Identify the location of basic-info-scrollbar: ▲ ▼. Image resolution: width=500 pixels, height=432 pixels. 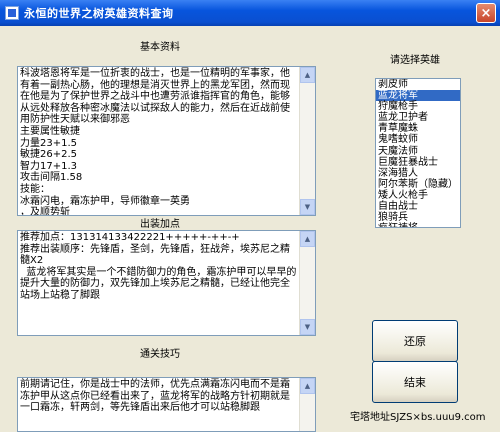
(307, 141).